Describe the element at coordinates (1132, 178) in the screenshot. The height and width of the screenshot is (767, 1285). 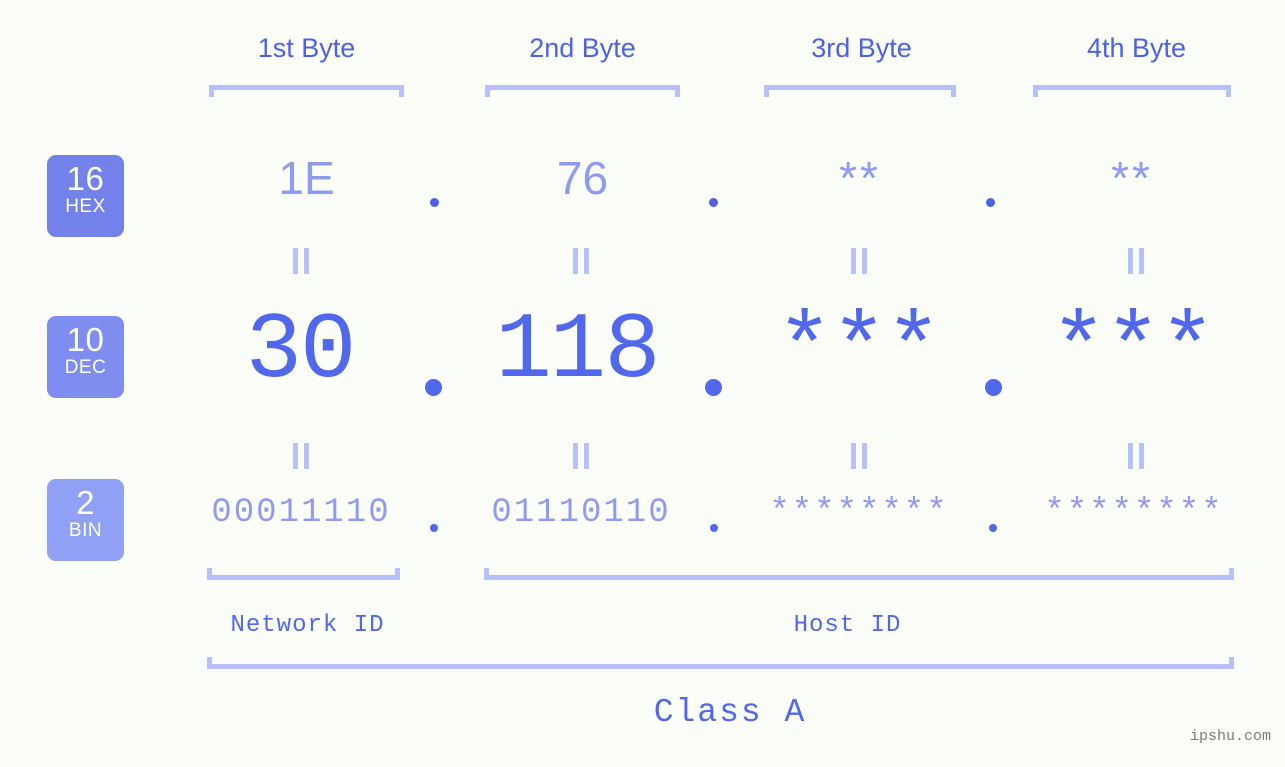
I see `hex-byte-4-value: **` at that location.